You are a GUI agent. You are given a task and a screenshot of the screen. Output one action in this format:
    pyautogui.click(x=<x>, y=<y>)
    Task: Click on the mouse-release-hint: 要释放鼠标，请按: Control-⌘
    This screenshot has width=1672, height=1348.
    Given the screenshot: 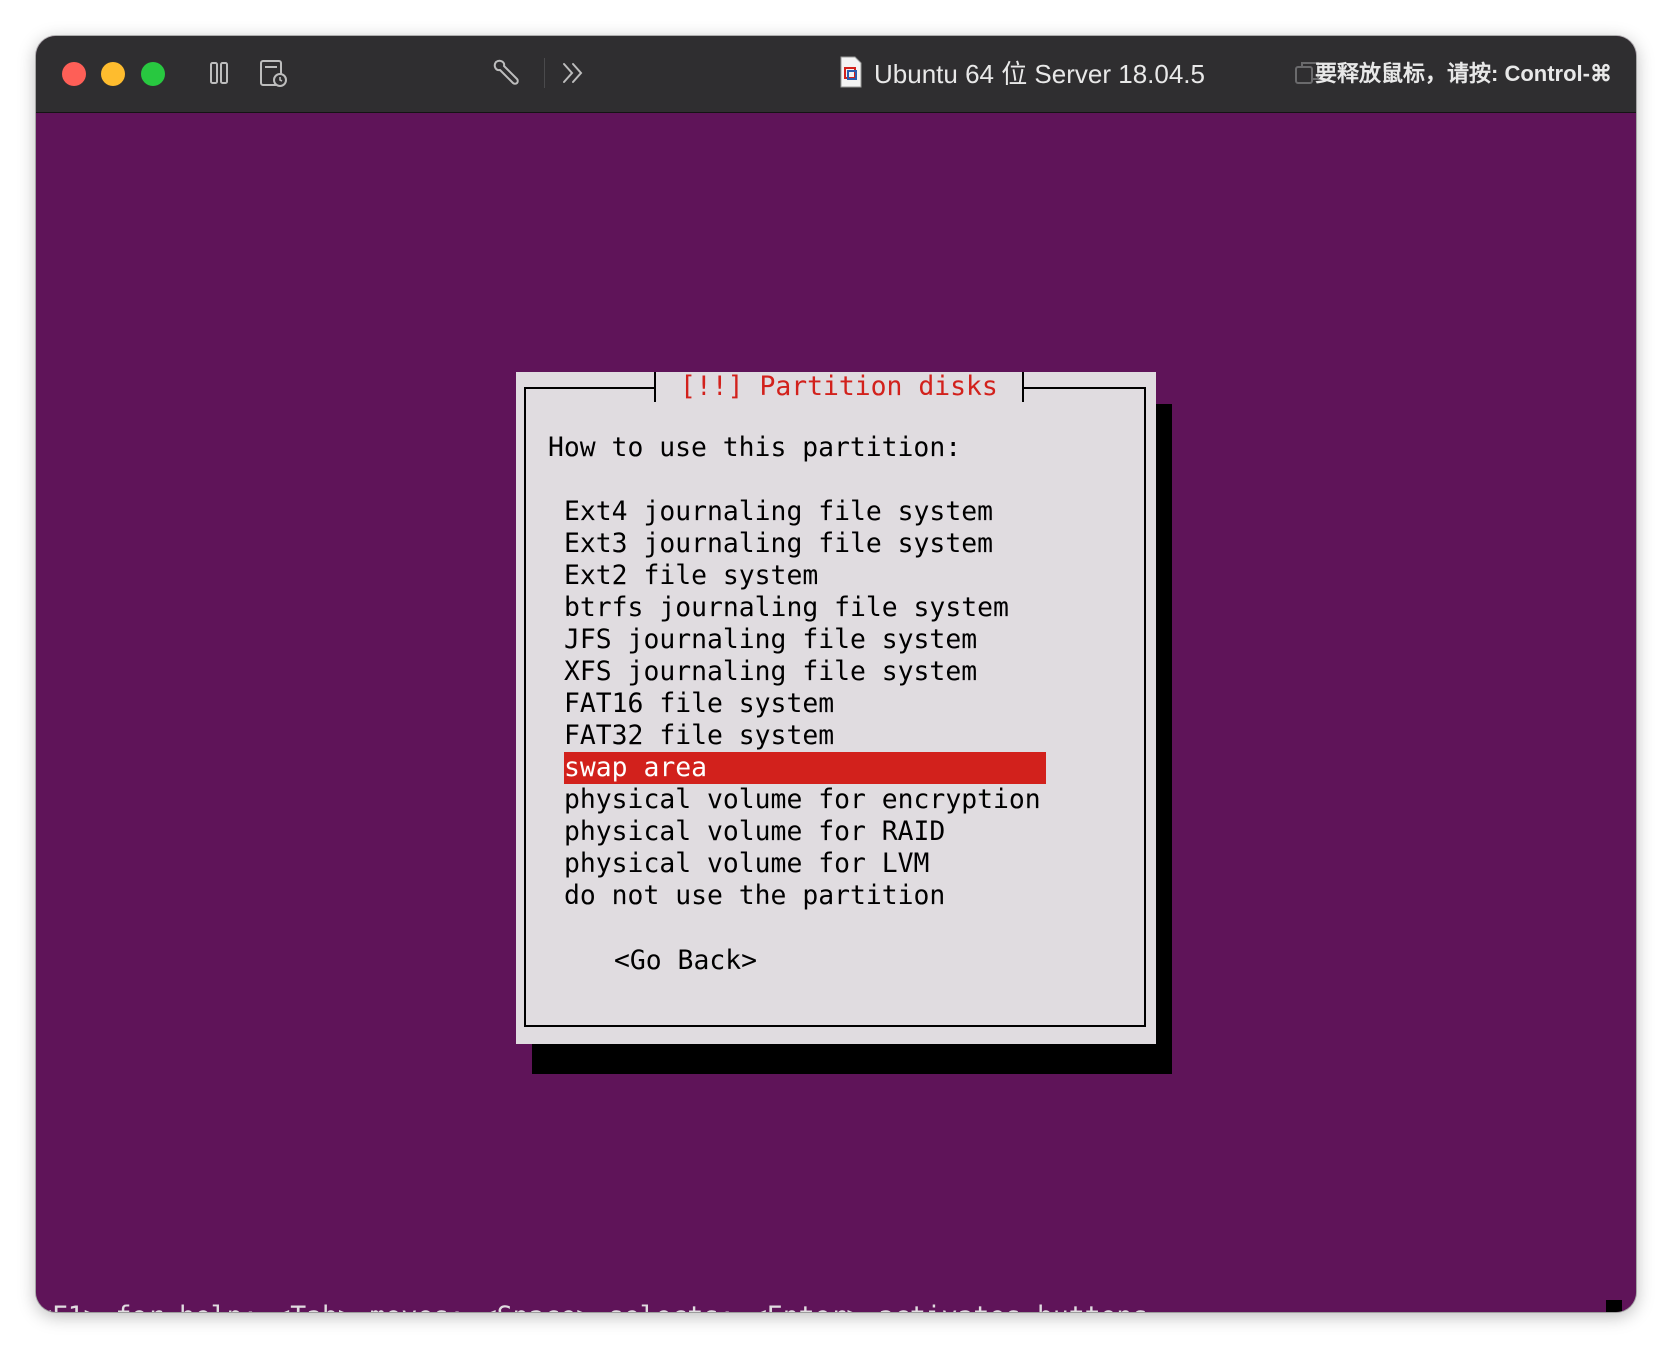 What is the action you would take?
    pyautogui.click(x=1463, y=73)
    